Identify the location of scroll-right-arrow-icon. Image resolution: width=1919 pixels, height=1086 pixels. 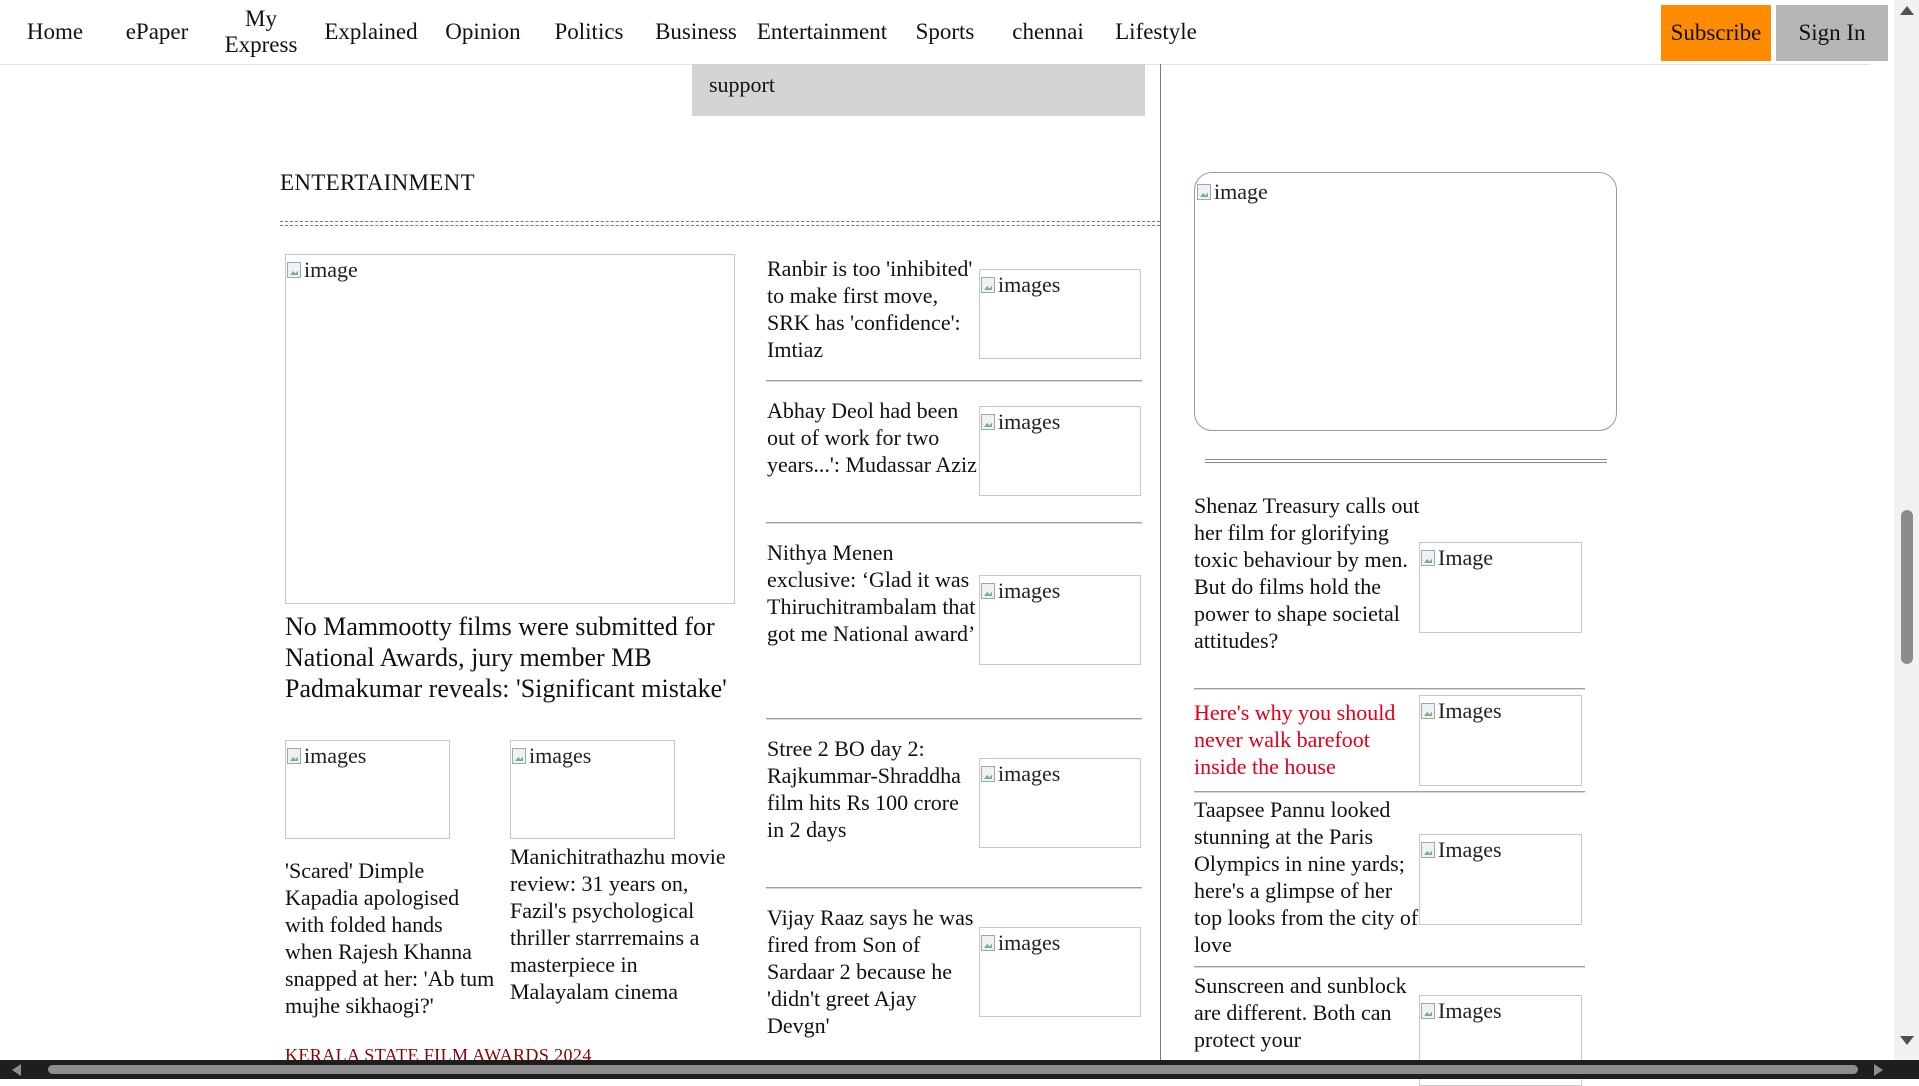
(1878, 1070).